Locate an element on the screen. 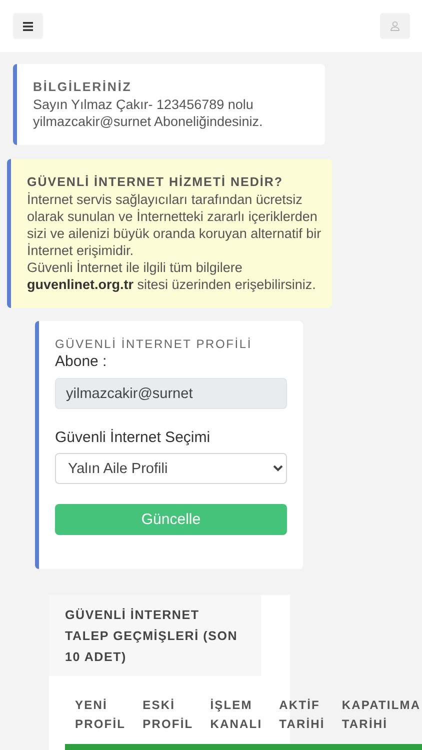 The height and width of the screenshot is (750, 422). menu-button is located at coordinates (28, 26).